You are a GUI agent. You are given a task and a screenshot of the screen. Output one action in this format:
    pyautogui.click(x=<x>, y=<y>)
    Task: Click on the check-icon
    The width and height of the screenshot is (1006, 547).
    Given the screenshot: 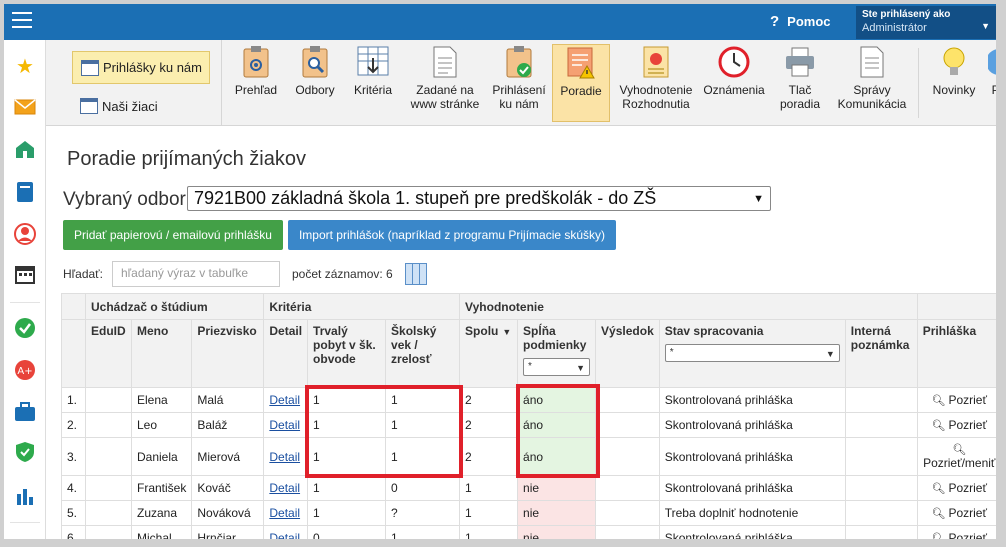 What is the action you would take?
    pyautogui.click(x=25, y=328)
    